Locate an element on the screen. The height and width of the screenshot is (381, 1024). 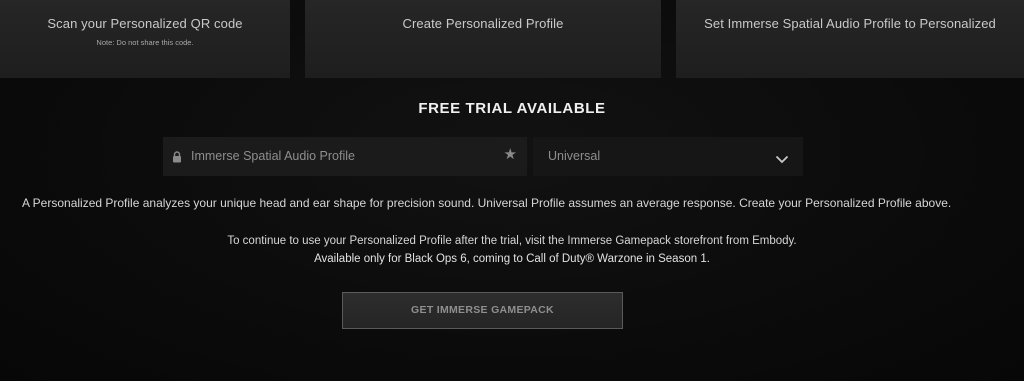
profile-field-label: Immerse Spatial Audio Profile is located at coordinates (273, 156).